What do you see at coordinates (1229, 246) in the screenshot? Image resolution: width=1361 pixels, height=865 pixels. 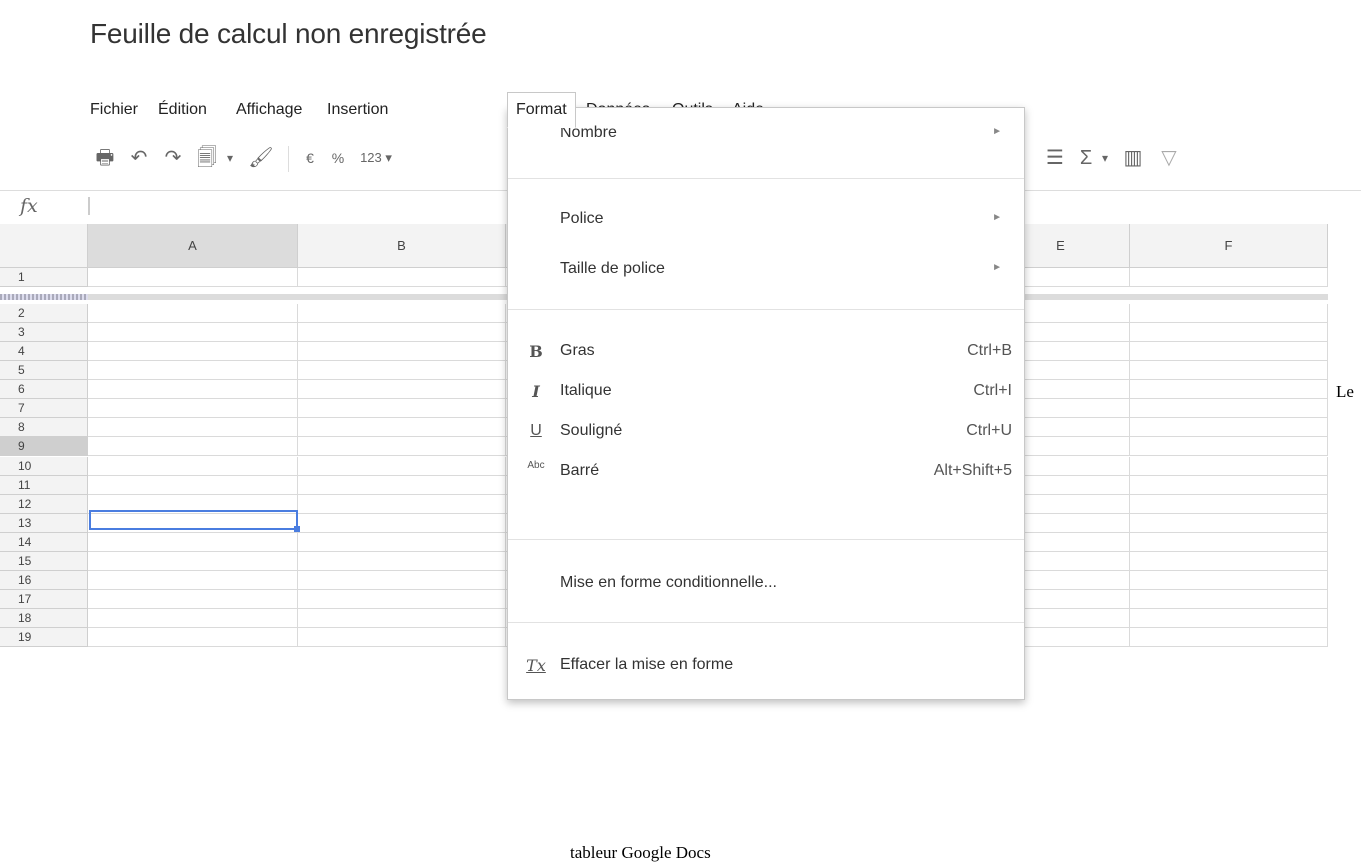 I see `column-header-f: F` at bounding box center [1229, 246].